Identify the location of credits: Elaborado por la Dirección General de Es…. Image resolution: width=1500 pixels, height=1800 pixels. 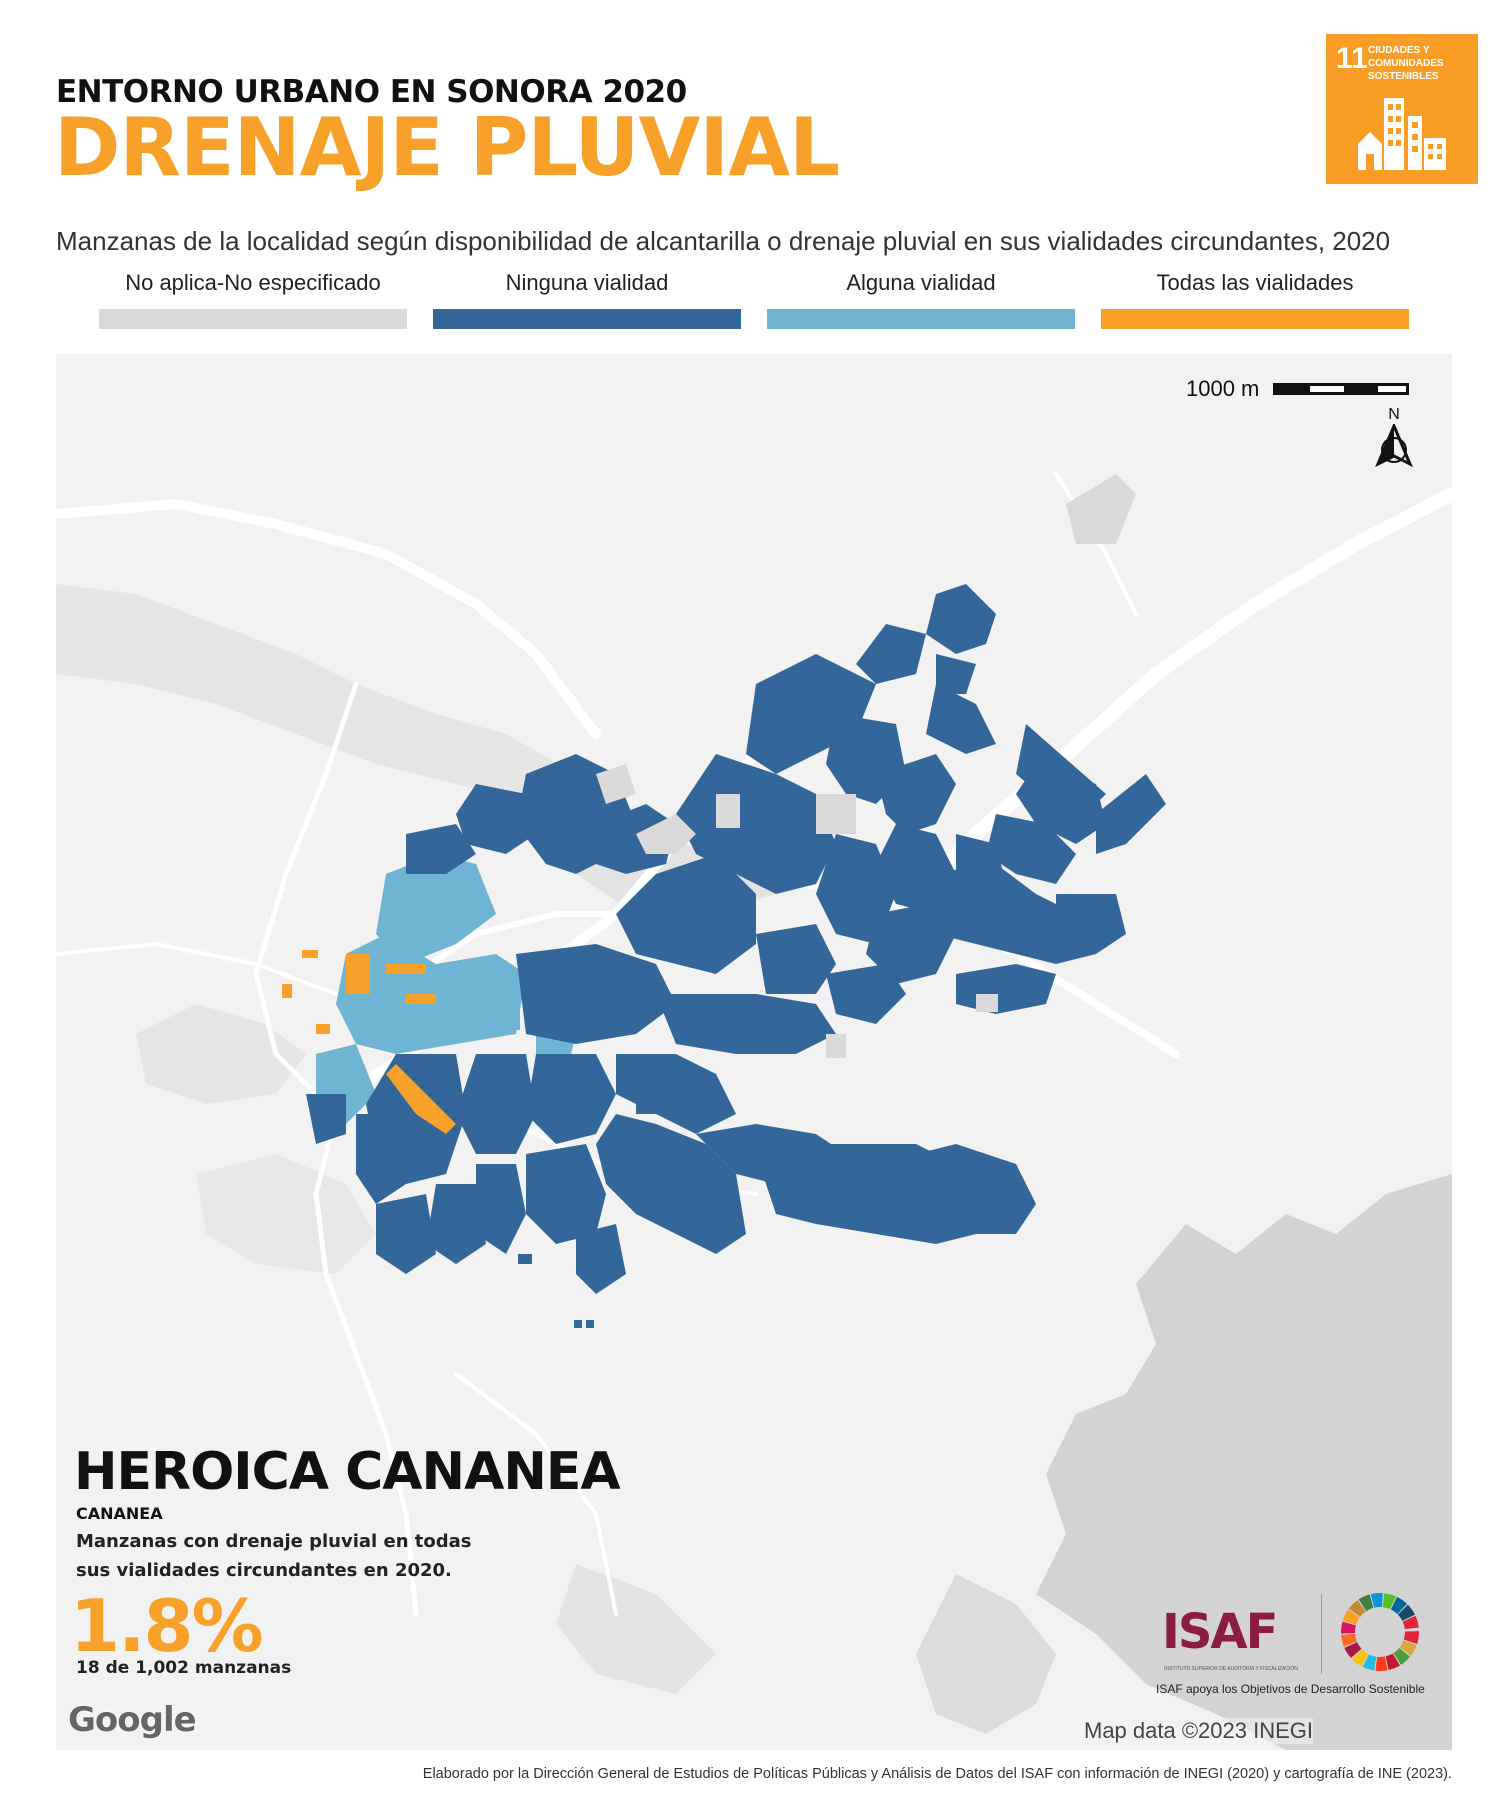
(937, 1774).